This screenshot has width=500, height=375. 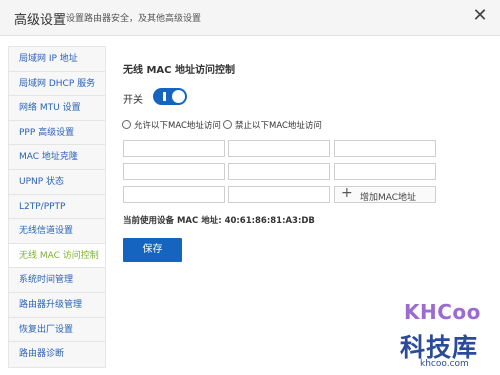 I want to click on sidebar-item-mtu: 网络 MTU 设置, so click(x=57, y=108).